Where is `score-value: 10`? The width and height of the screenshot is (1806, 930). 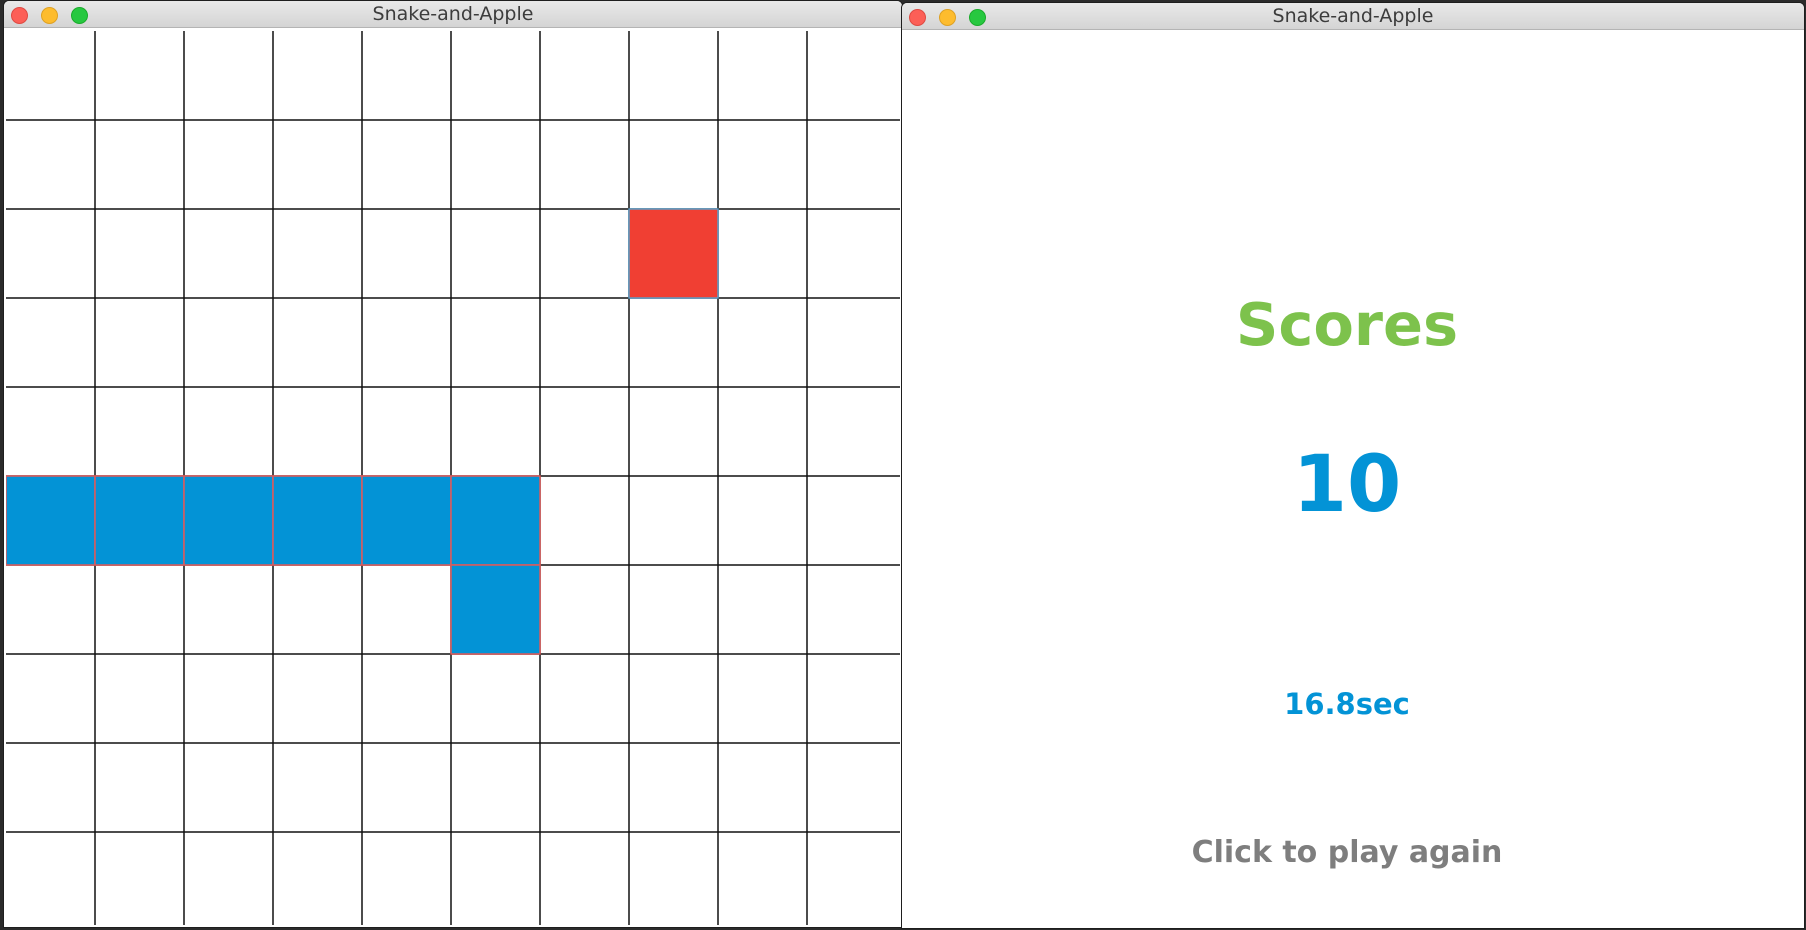
score-value: 10 is located at coordinates (1347, 485).